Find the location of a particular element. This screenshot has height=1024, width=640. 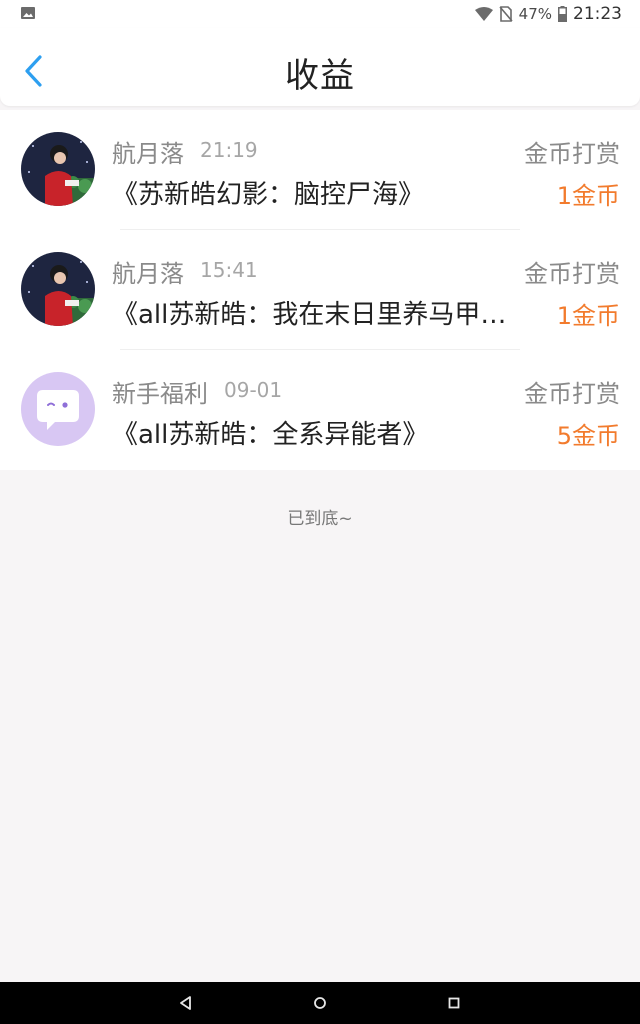

status-bar: 47% 21:23 is located at coordinates (320, 14).